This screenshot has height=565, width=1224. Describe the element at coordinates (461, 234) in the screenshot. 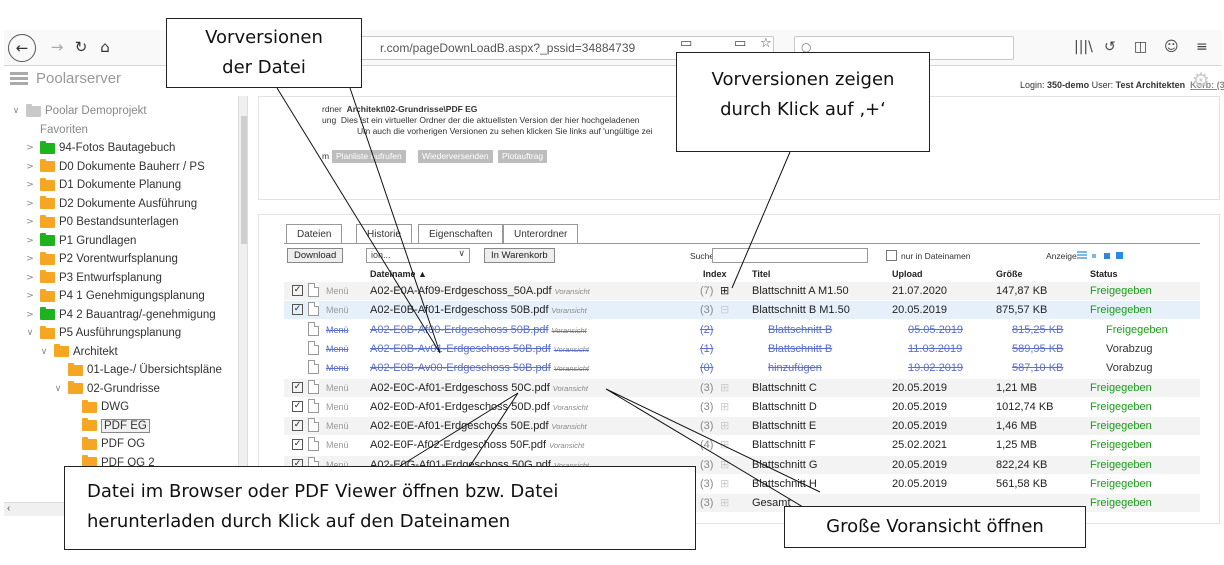

I see `tab-eigenschaften: Eigenschaften` at that location.